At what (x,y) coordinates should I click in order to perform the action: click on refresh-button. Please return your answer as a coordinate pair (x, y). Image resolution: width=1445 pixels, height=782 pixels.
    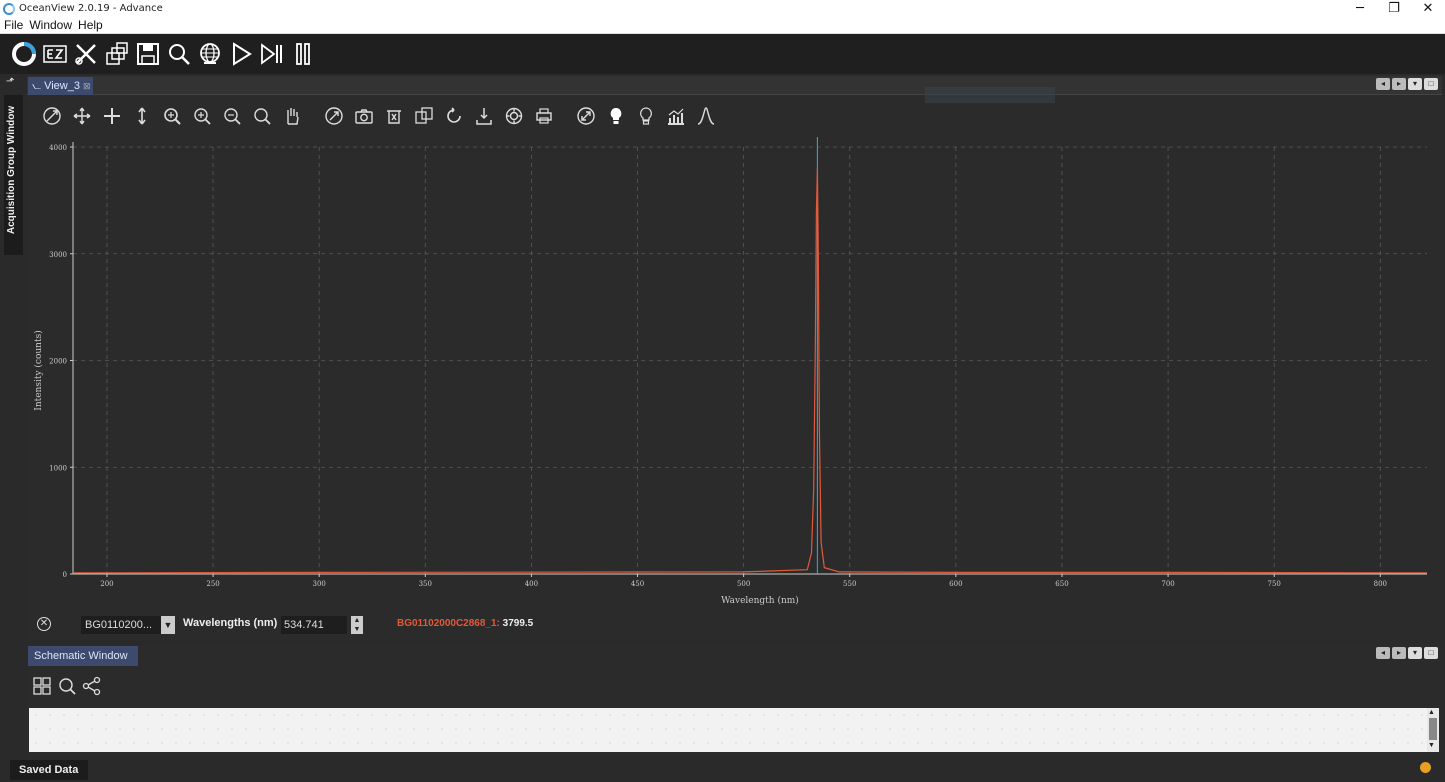
    Looking at the image, I should click on (454, 116).